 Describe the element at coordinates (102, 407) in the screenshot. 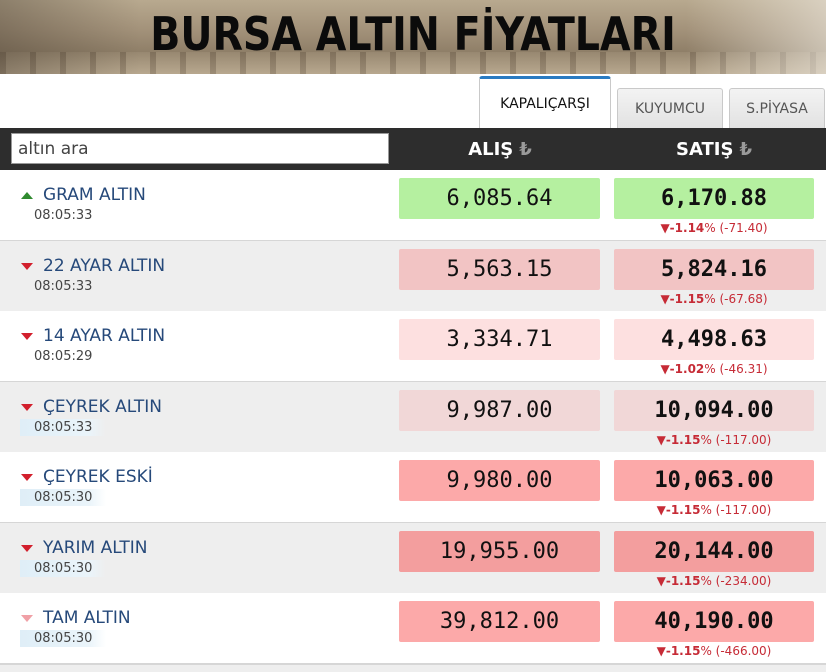

I see `gold-name-link: ÇEYREK ALTIN` at that location.